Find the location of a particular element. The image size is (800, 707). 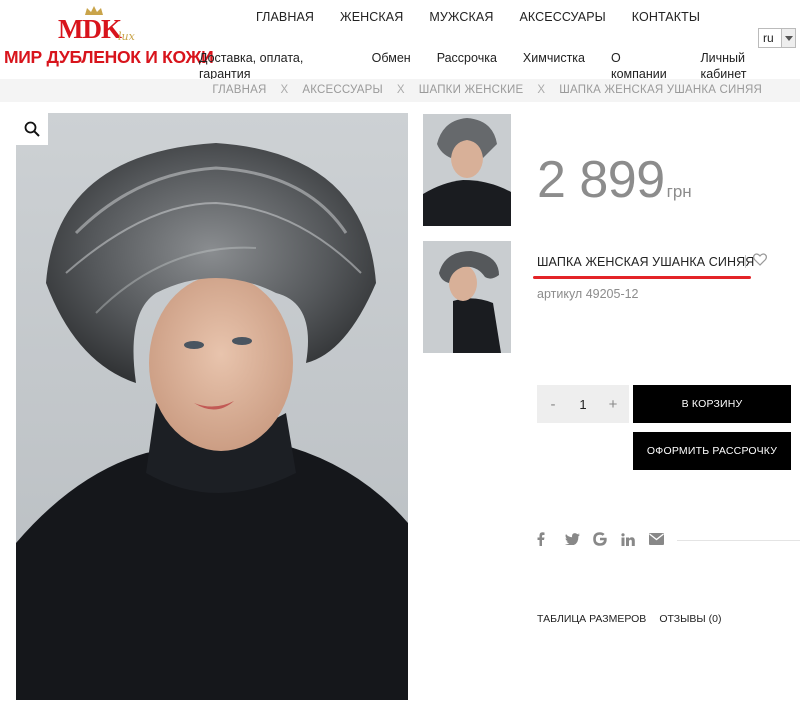

breadcrumb-current: ШАПКА ЖЕНСКАЯ УШАНКА СИНЯЯ is located at coordinates (660, 90).